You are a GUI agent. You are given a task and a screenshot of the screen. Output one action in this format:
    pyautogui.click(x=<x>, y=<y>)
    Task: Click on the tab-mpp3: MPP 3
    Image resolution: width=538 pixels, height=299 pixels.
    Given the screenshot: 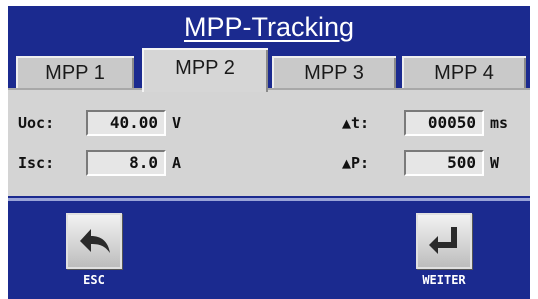 What is the action you would take?
    pyautogui.click(x=334, y=73)
    